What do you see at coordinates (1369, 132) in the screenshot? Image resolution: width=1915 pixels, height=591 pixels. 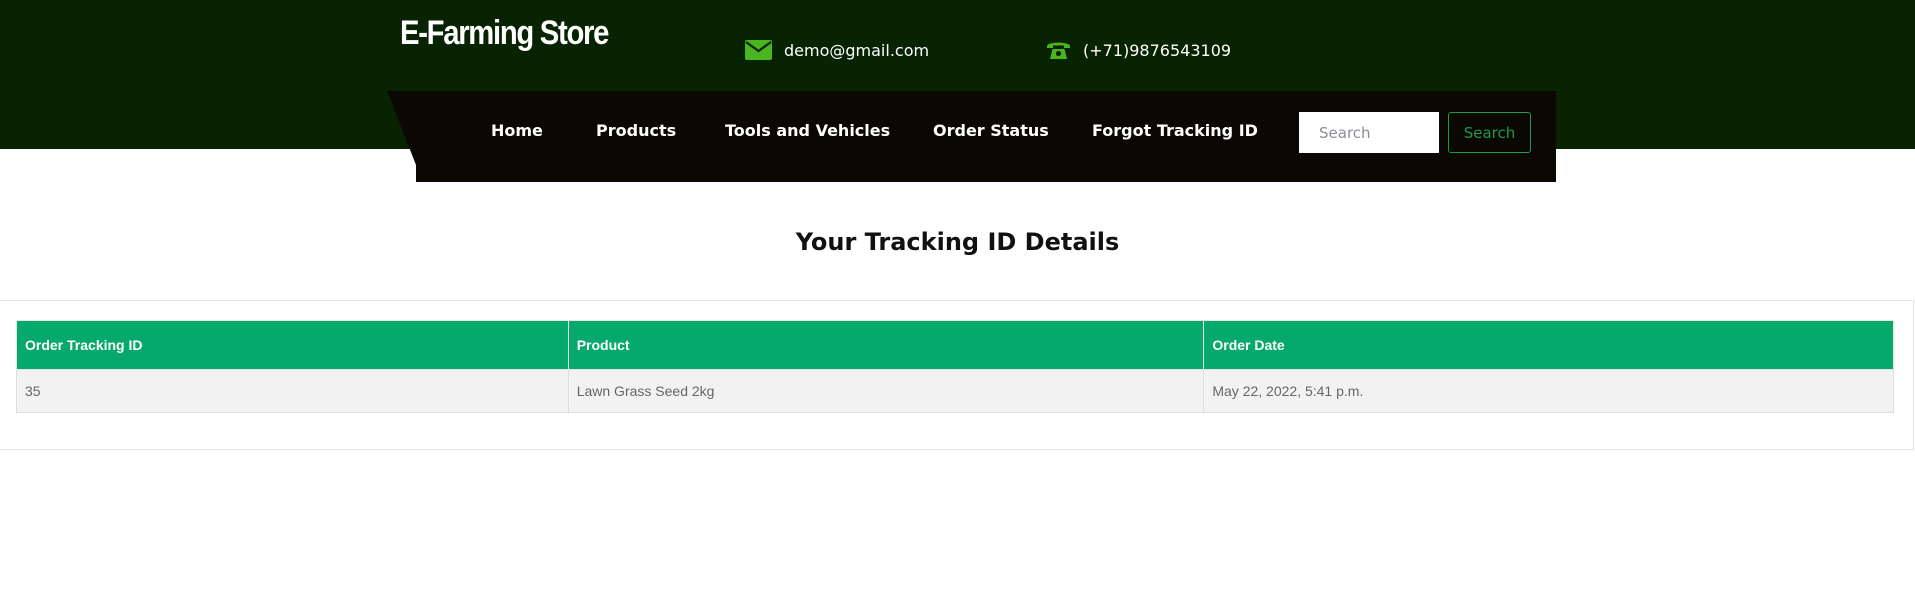 I see `search-input` at bounding box center [1369, 132].